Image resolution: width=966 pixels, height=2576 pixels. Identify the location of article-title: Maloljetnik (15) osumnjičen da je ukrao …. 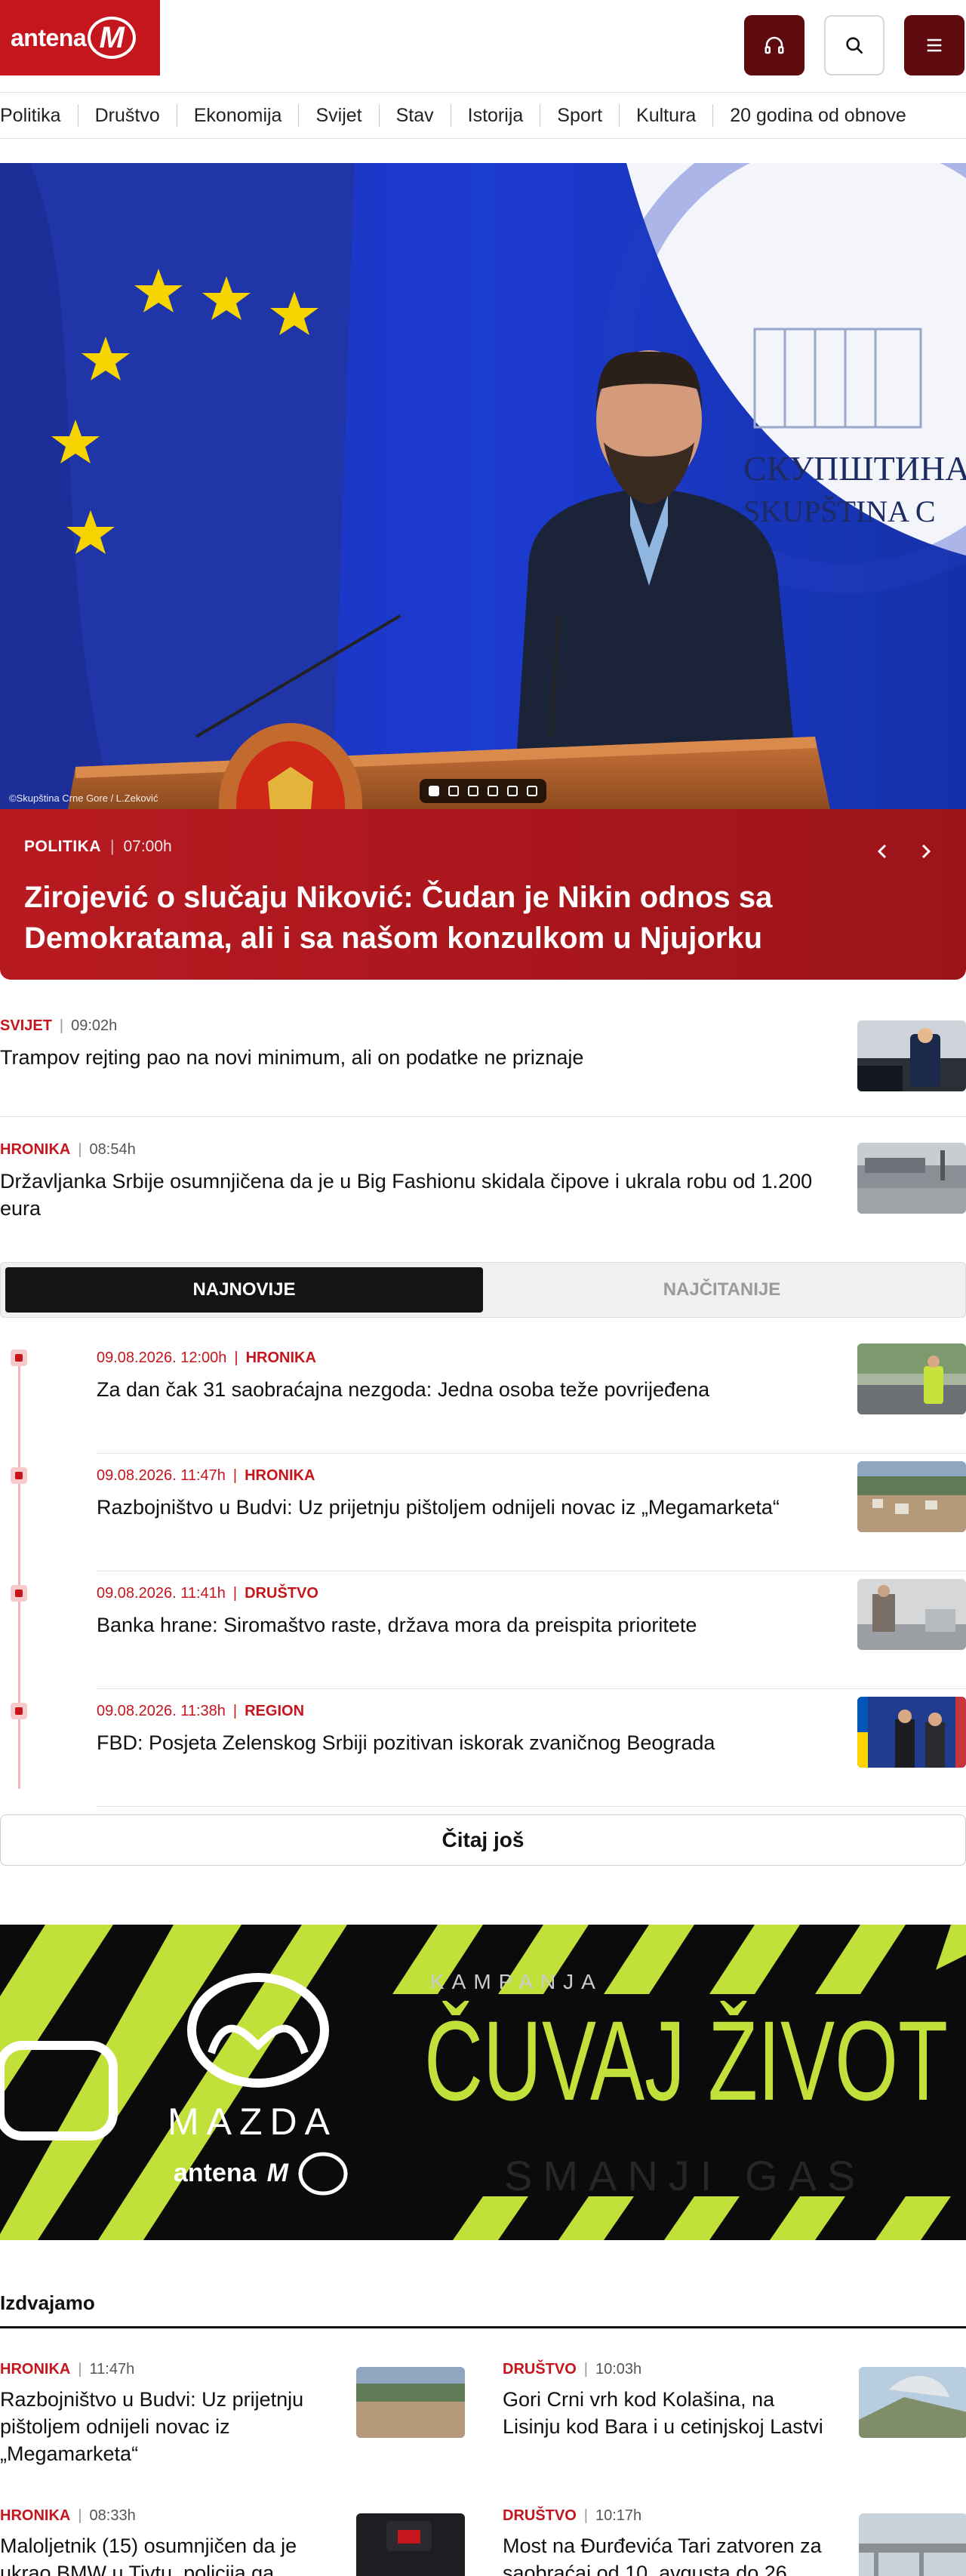
(166, 2554).